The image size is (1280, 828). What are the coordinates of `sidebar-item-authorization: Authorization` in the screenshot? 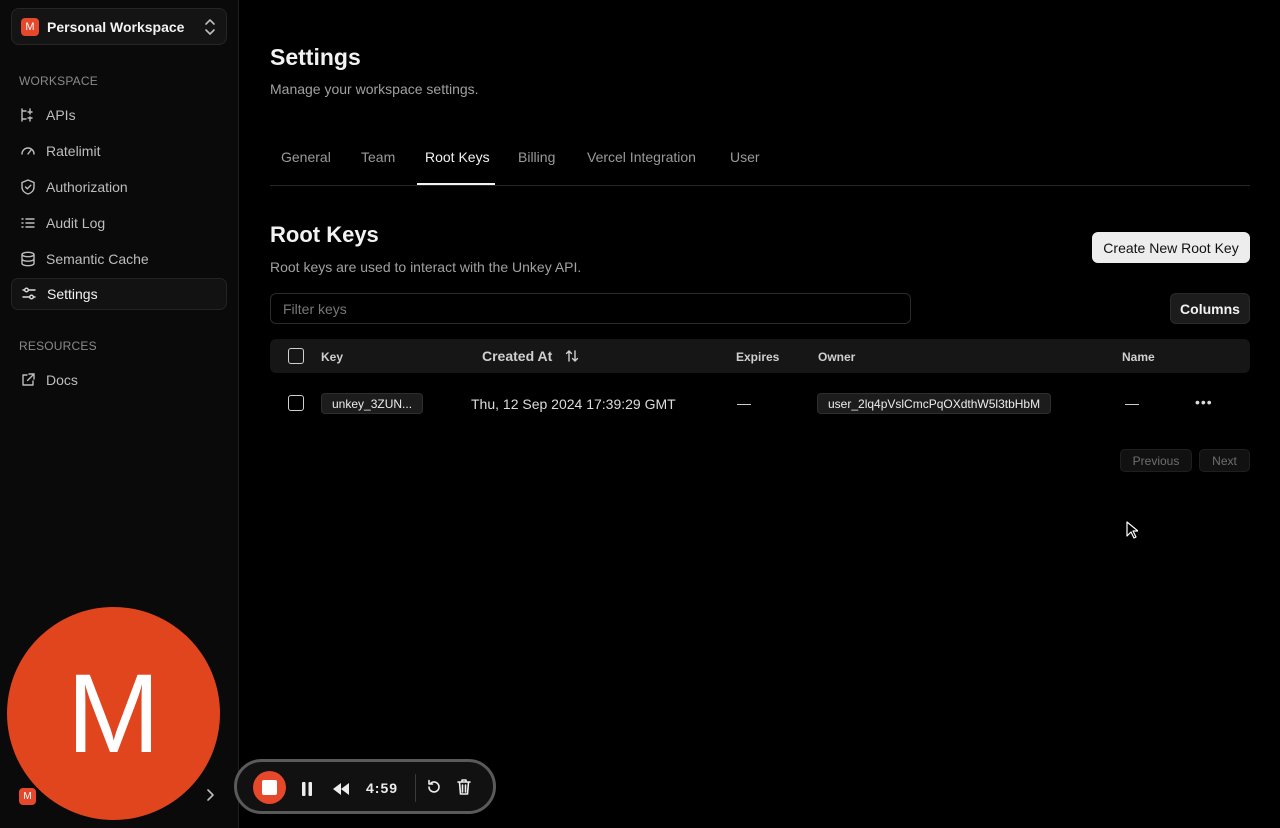 It's located at (119, 187).